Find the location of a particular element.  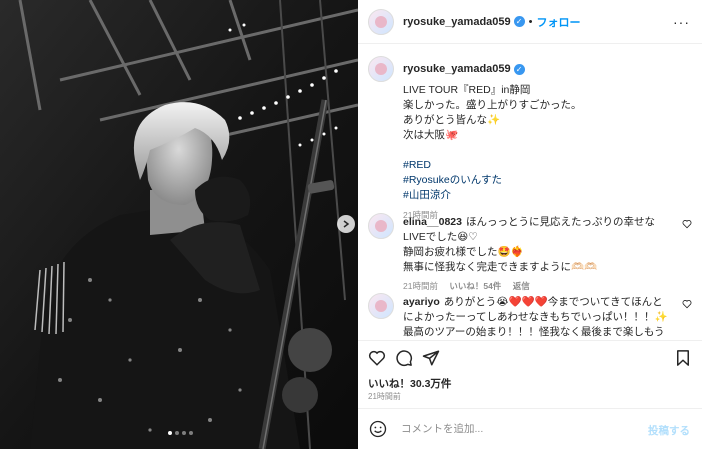

post-header: ryosuke_yamada059 ✓ • フォロー ··· is located at coordinates (530, 22).